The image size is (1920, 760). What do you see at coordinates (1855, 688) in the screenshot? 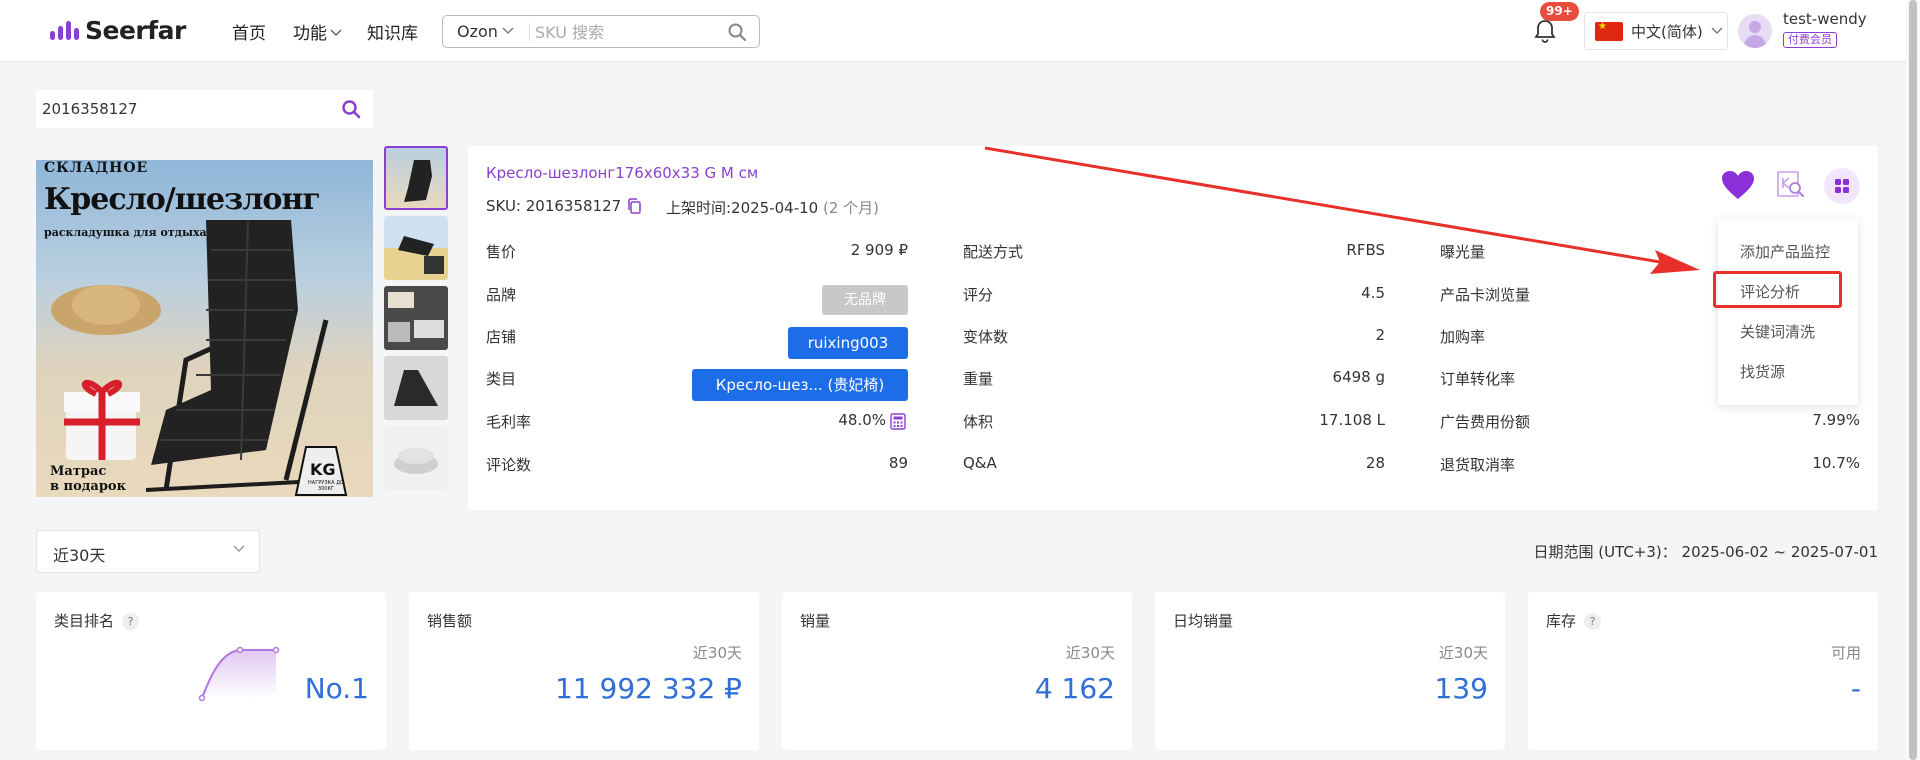
I see `stat-value: -` at bounding box center [1855, 688].